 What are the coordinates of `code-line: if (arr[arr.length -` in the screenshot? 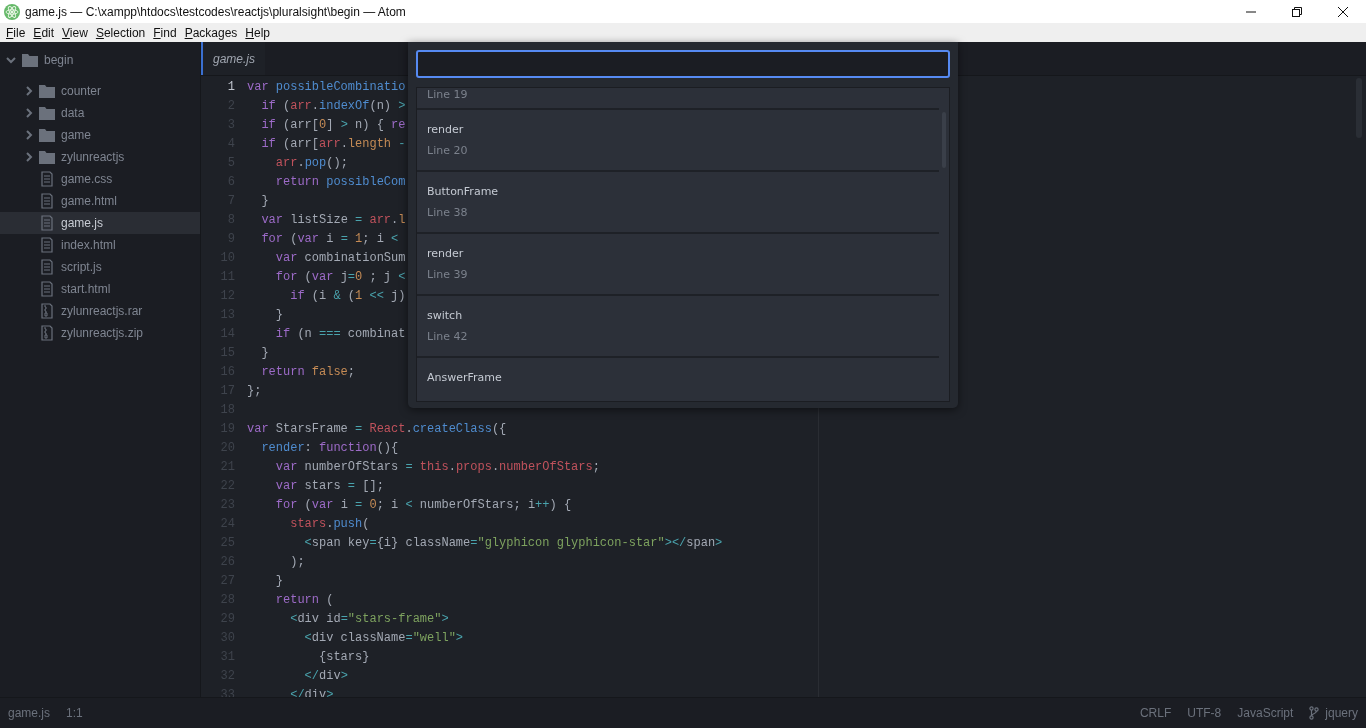 It's located at (333, 143).